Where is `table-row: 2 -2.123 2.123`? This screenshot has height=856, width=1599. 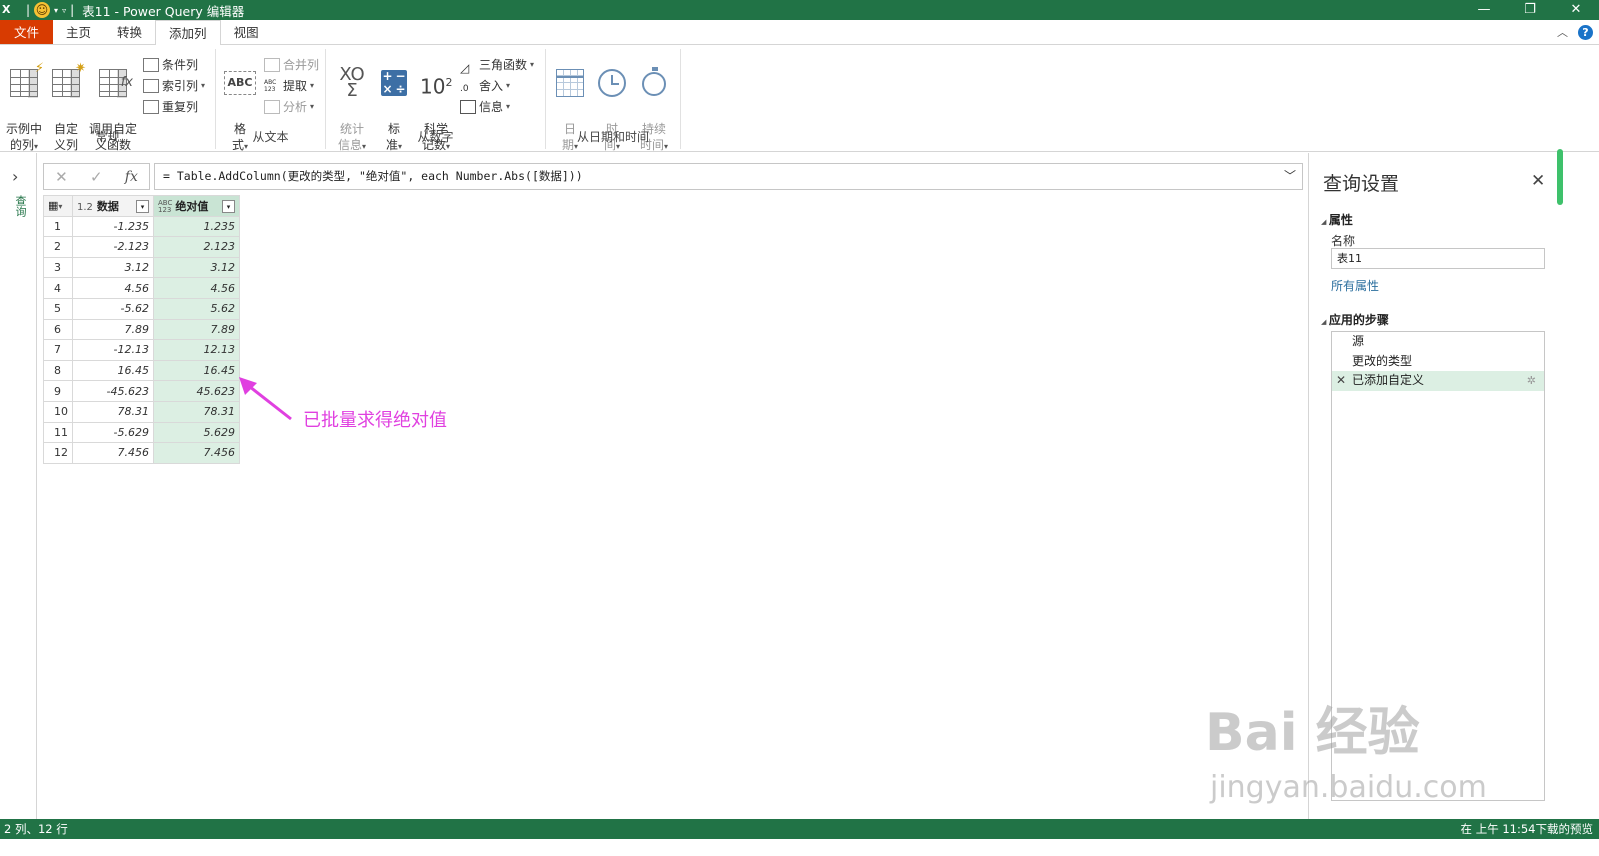
table-row: 2 -2.123 2.123 is located at coordinates (141, 247).